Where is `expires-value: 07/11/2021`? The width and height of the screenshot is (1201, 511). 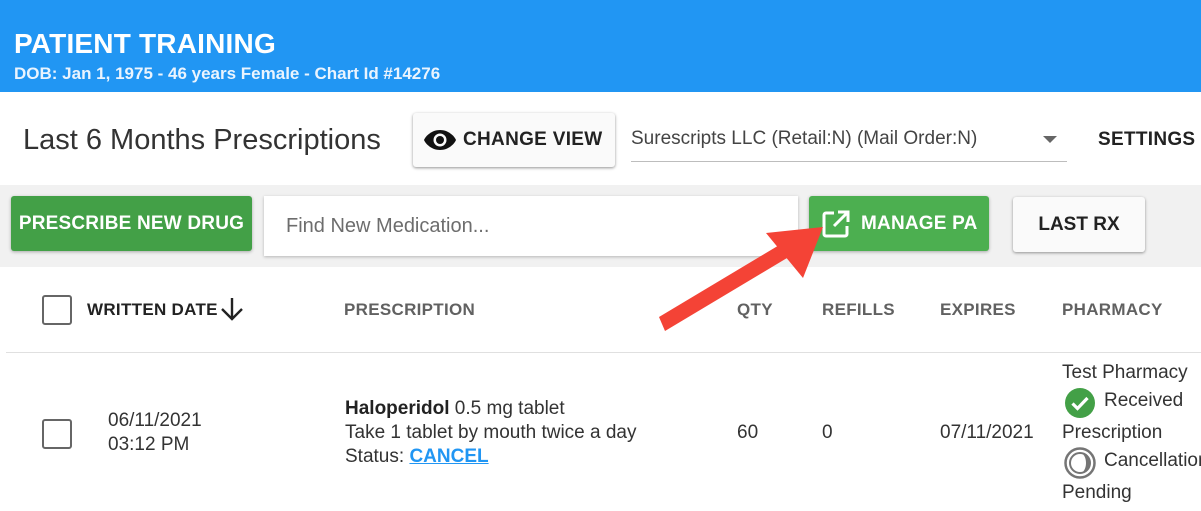 expires-value: 07/11/2021 is located at coordinates (987, 432).